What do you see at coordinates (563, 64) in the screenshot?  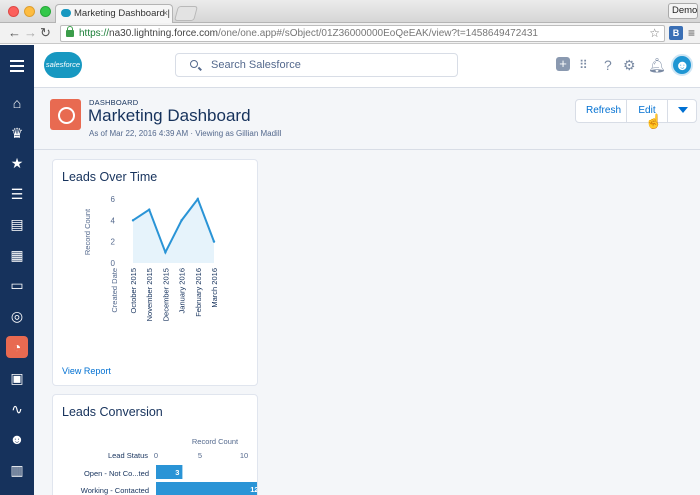 I see `global-actions-plus-icon: +` at bounding box center [563, 64].